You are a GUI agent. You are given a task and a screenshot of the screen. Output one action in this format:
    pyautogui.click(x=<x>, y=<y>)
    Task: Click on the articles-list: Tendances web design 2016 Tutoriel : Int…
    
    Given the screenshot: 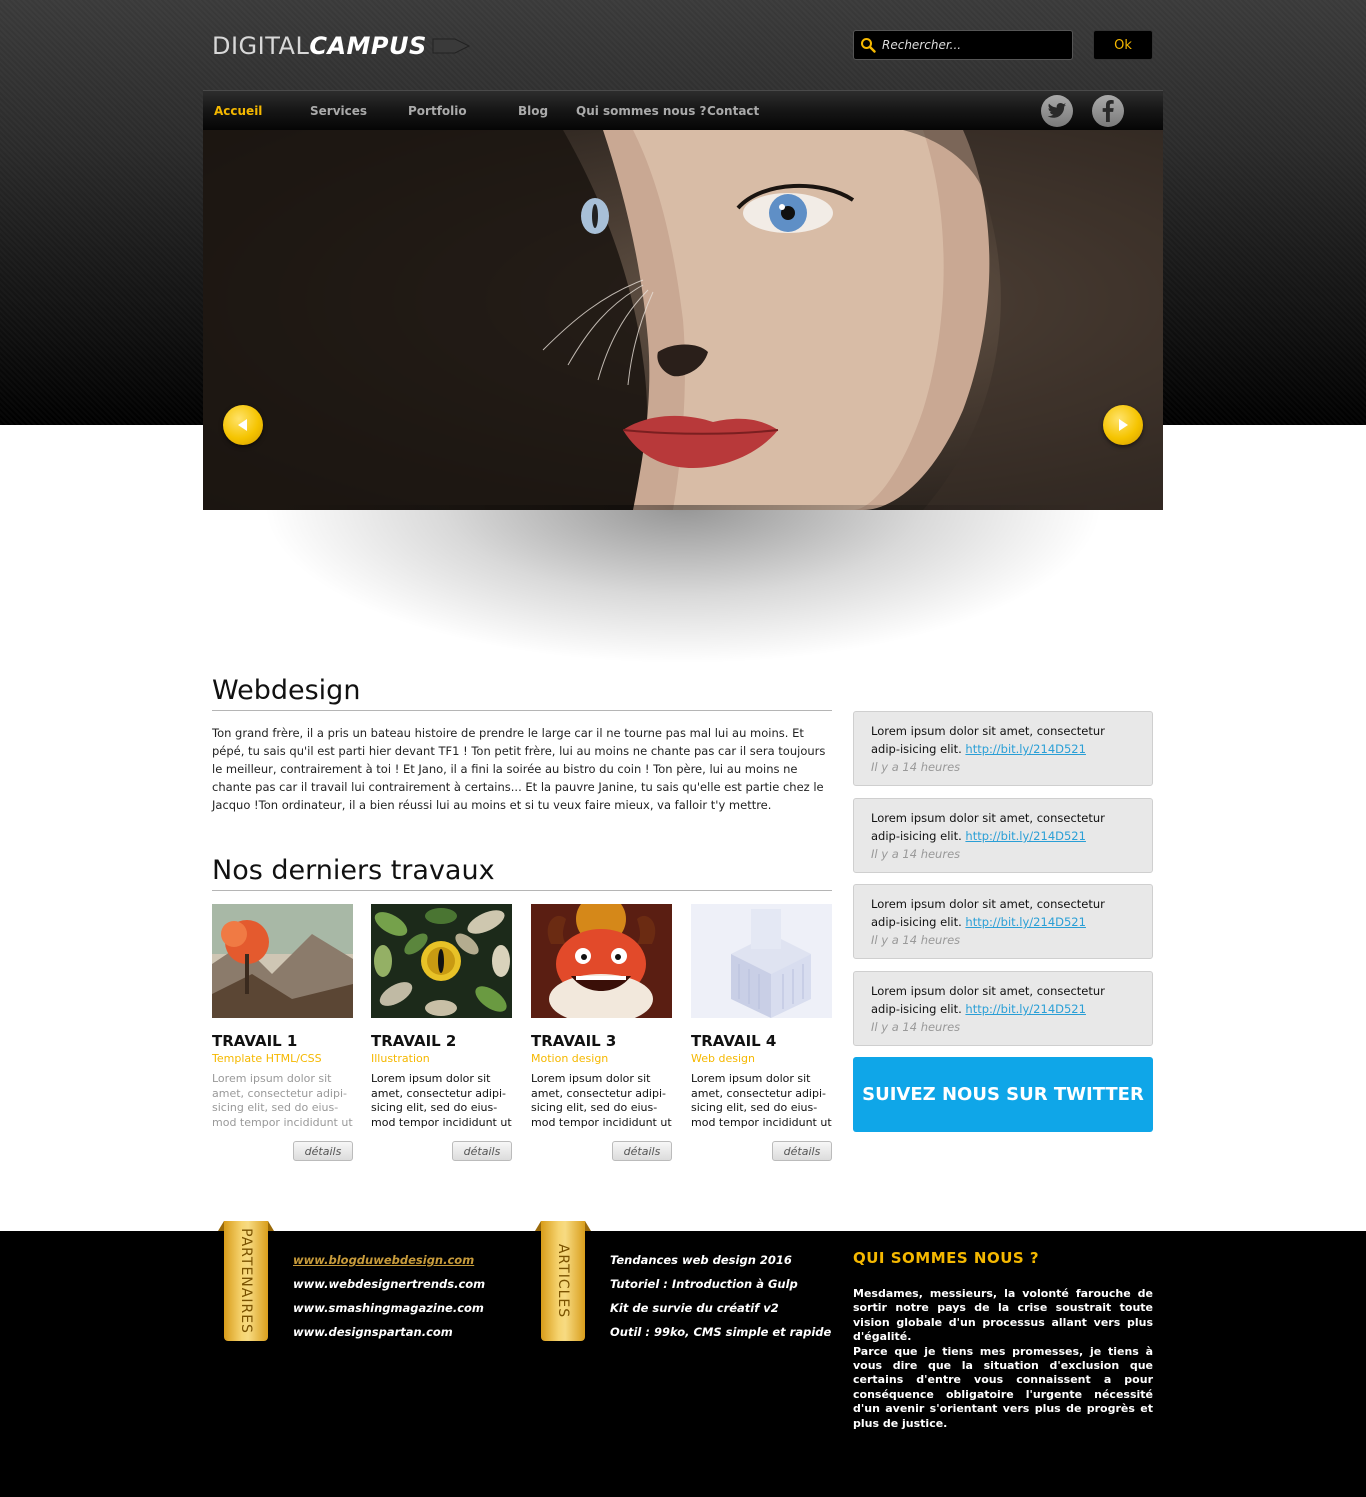 What is the action you would take?
    pyautogui.click(x=720, y=1296)
    